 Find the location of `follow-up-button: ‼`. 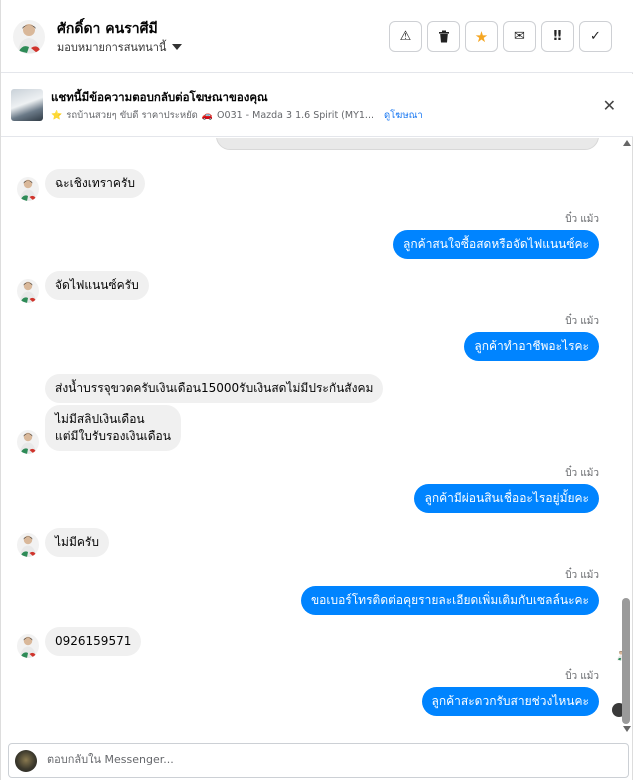

follow-up-button: ‼ is located at coordinates (557, 36).